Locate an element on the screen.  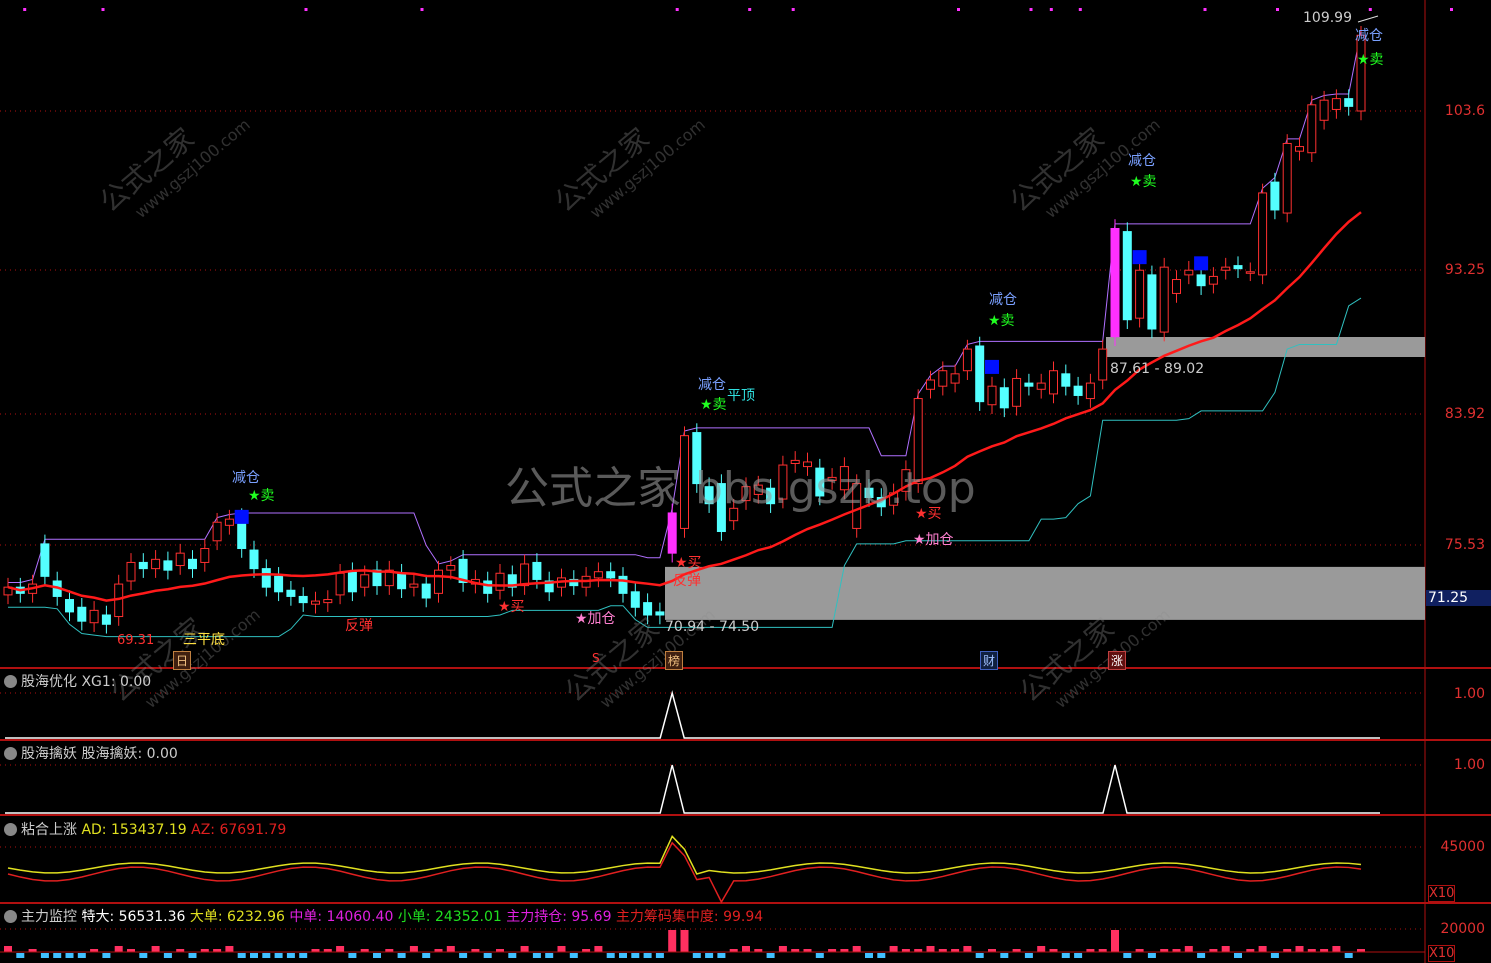
event-tag: 榜 is located at coordinates (674, 660).